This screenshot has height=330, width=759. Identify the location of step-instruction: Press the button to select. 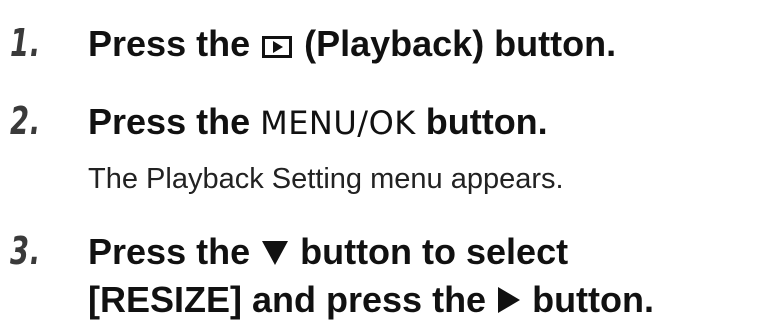
(328, 252).